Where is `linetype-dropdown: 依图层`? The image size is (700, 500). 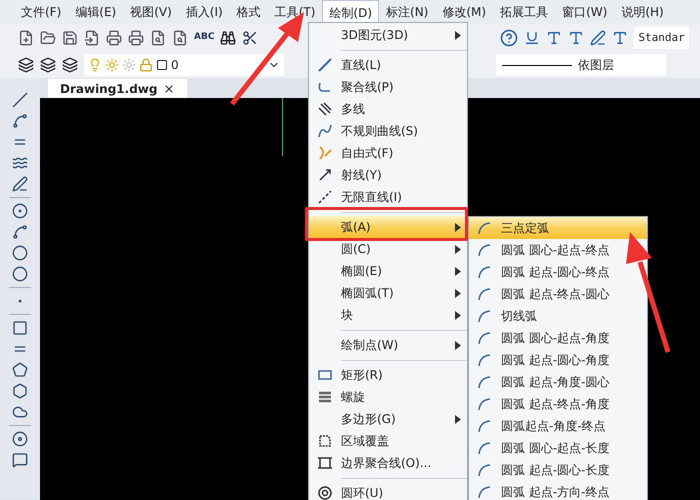 linetype-dropdown: 依图层 is located at coordinates (581, 65).